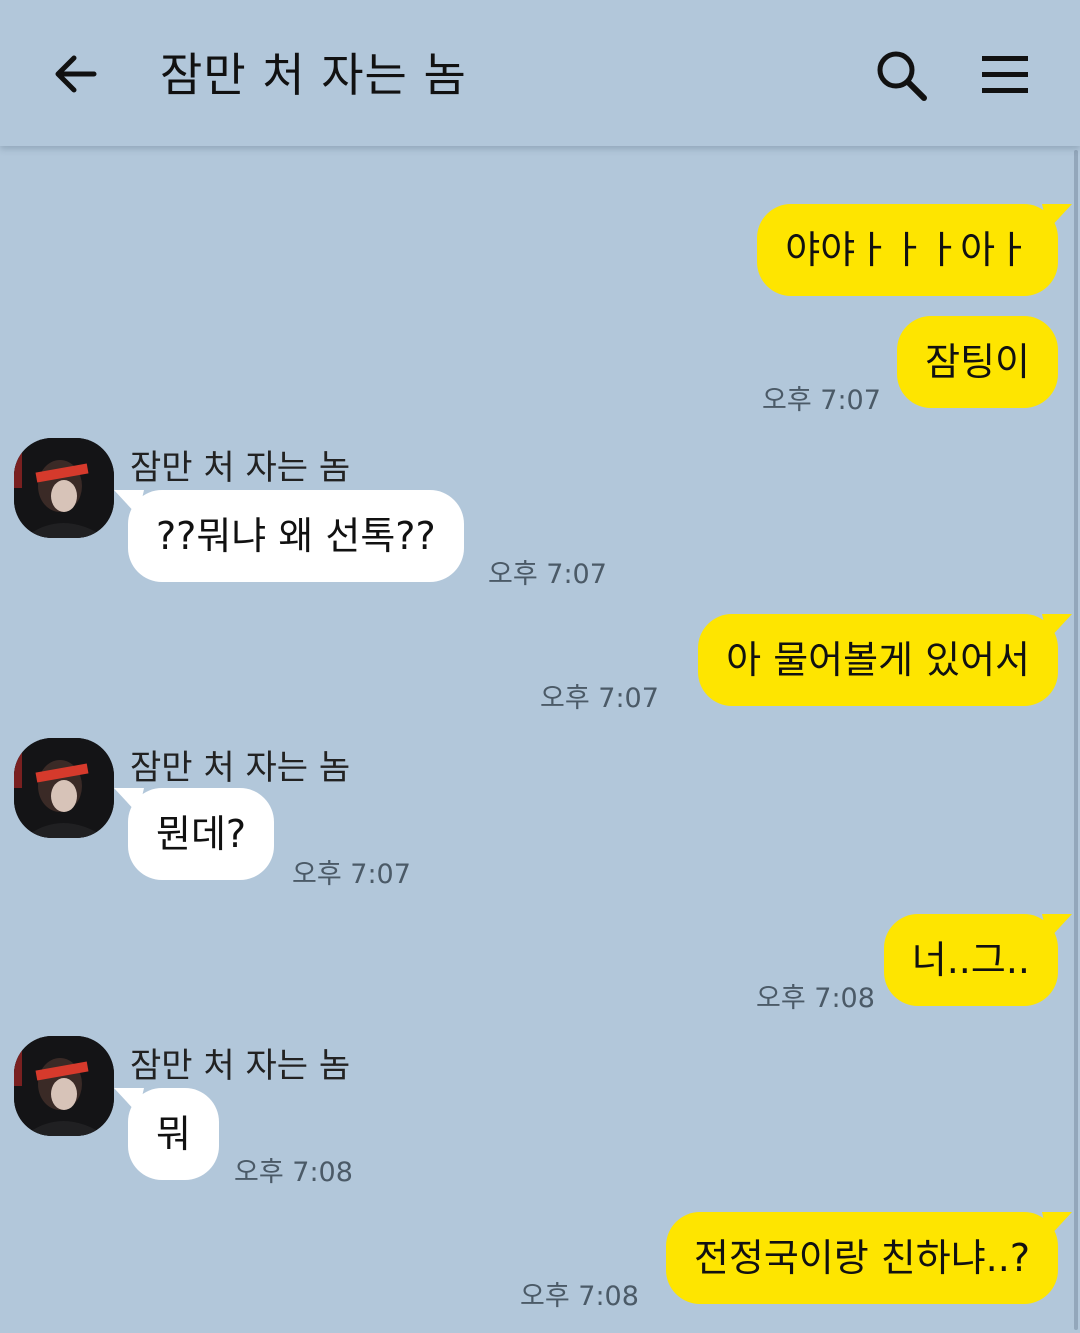  What do you see at coordinates (201, 834) in the screenshot?
I see `message-text: 뭔데?` at bounding box center [201, 834].